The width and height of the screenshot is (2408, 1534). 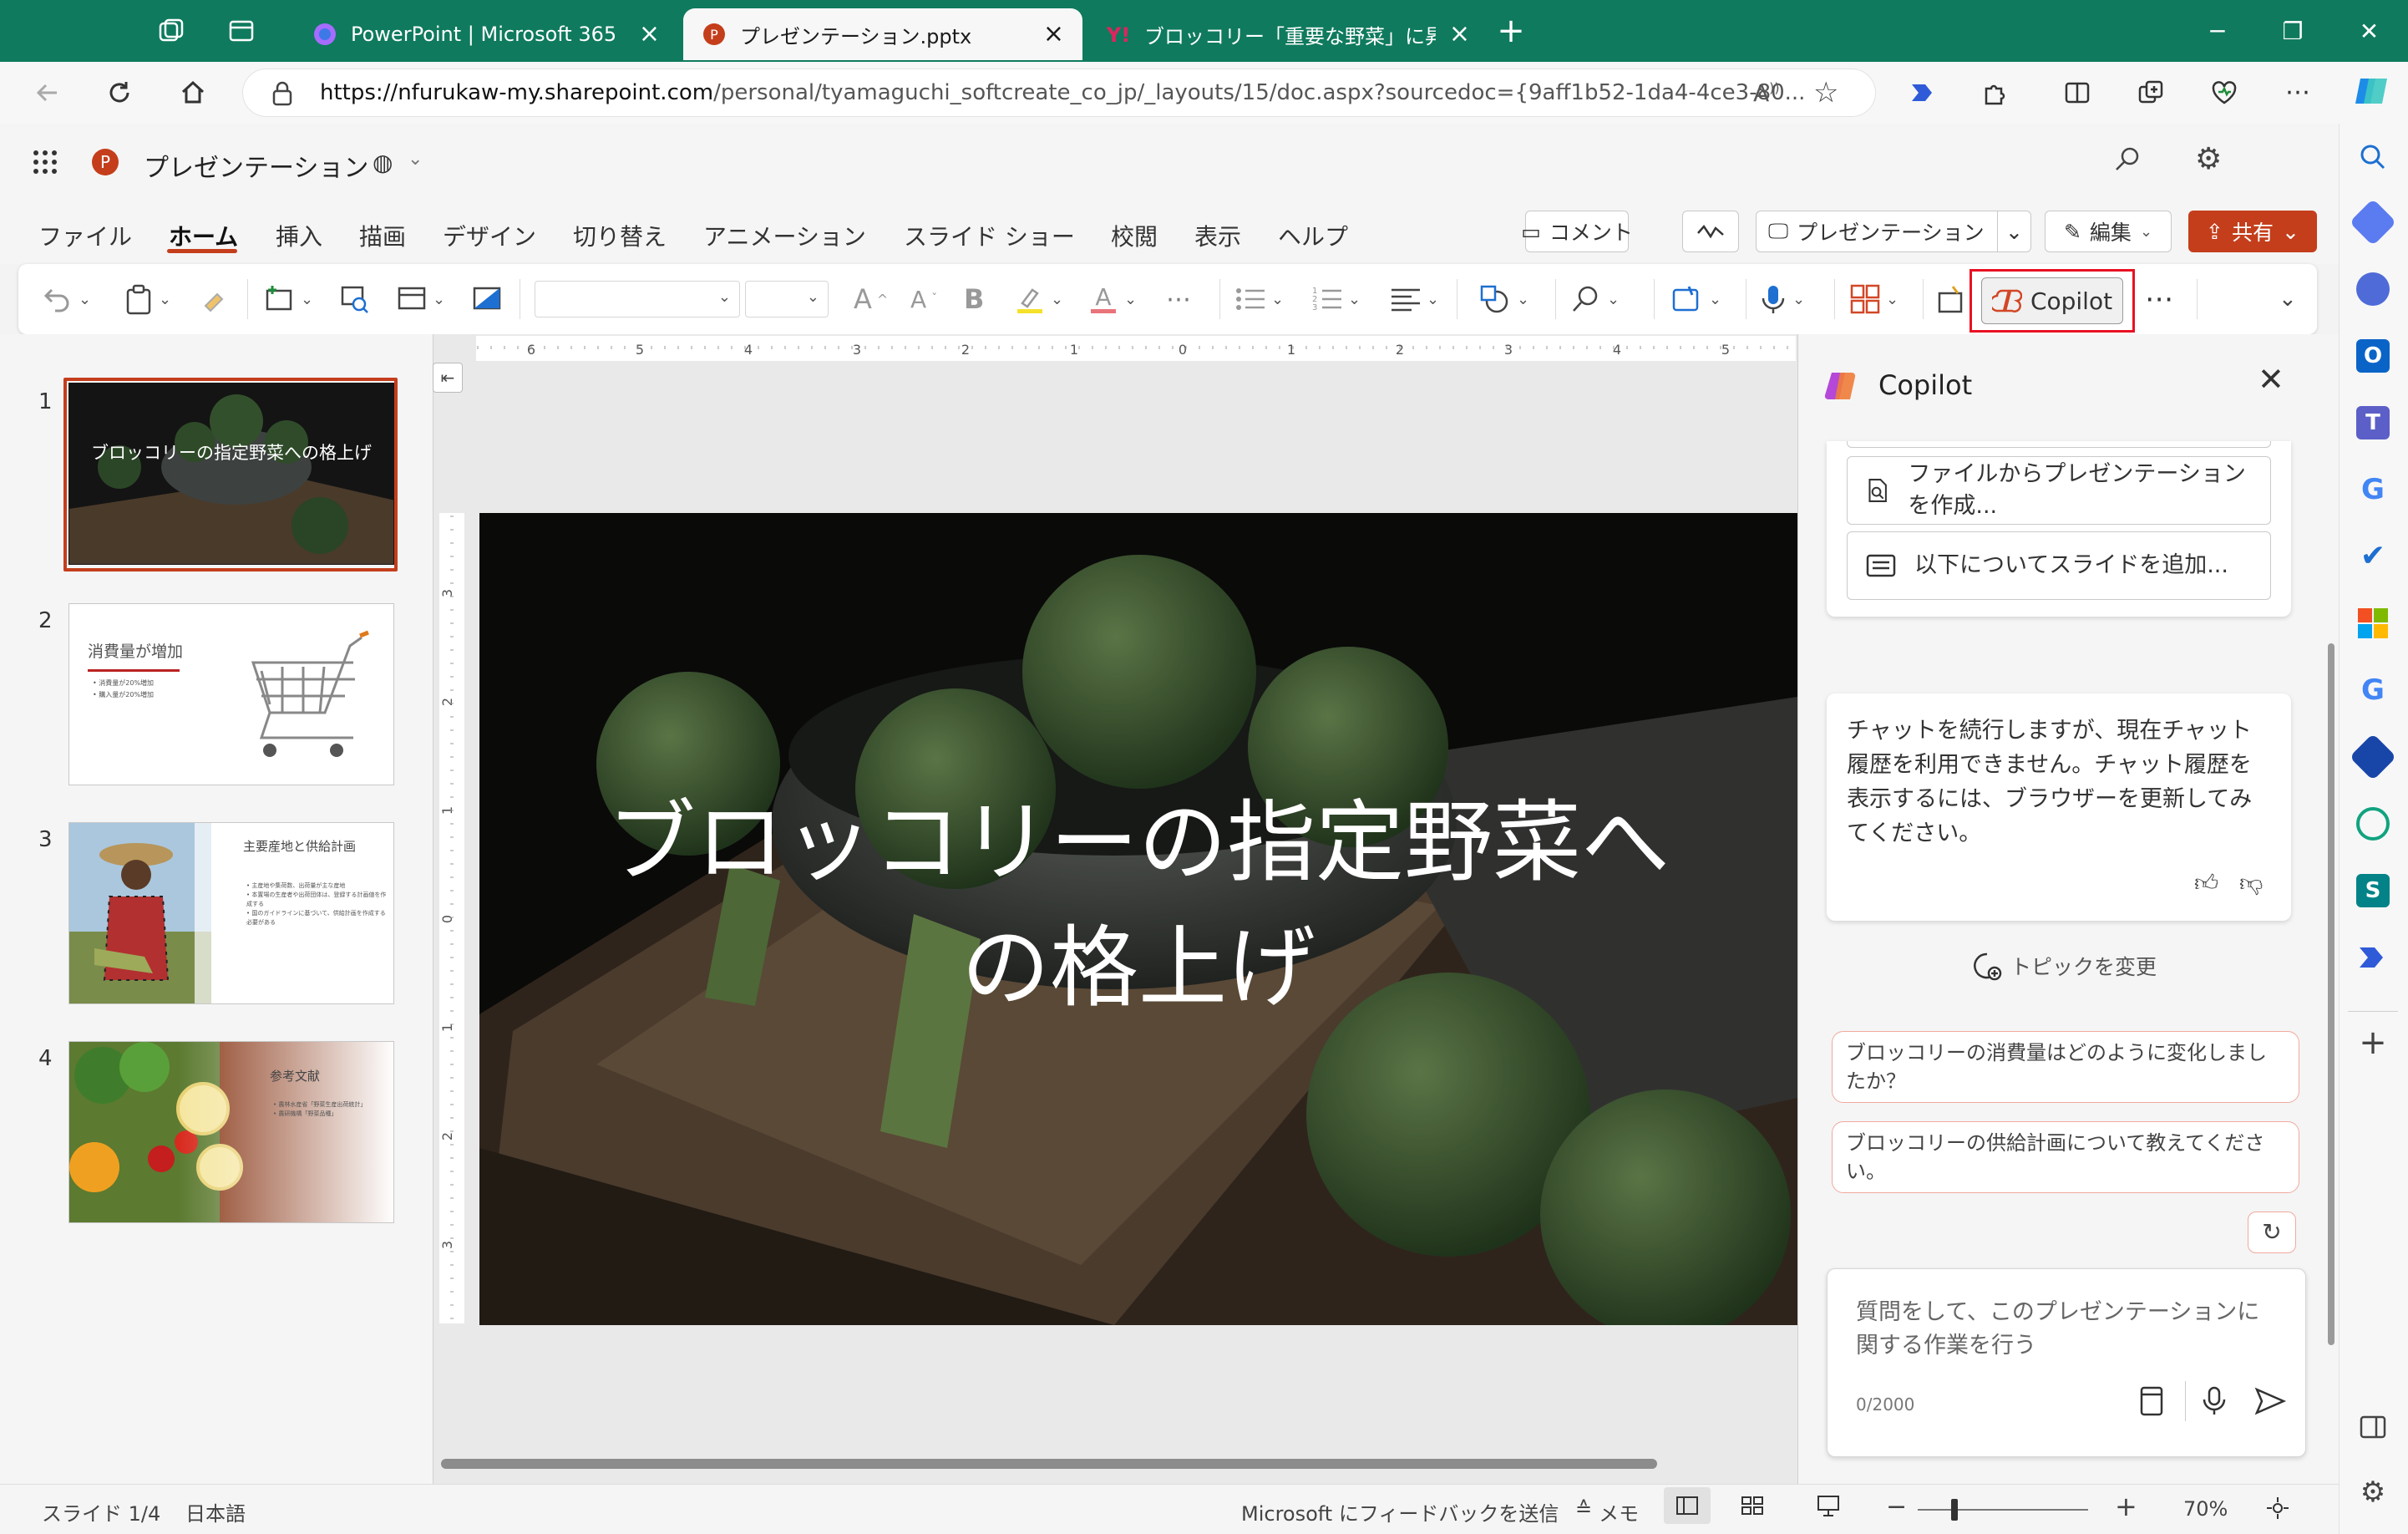 What do you see at coordinates (1766, 93) in the screenshot?
I see `read-aloud-icon: A))` at bounding box center [1766, 93].